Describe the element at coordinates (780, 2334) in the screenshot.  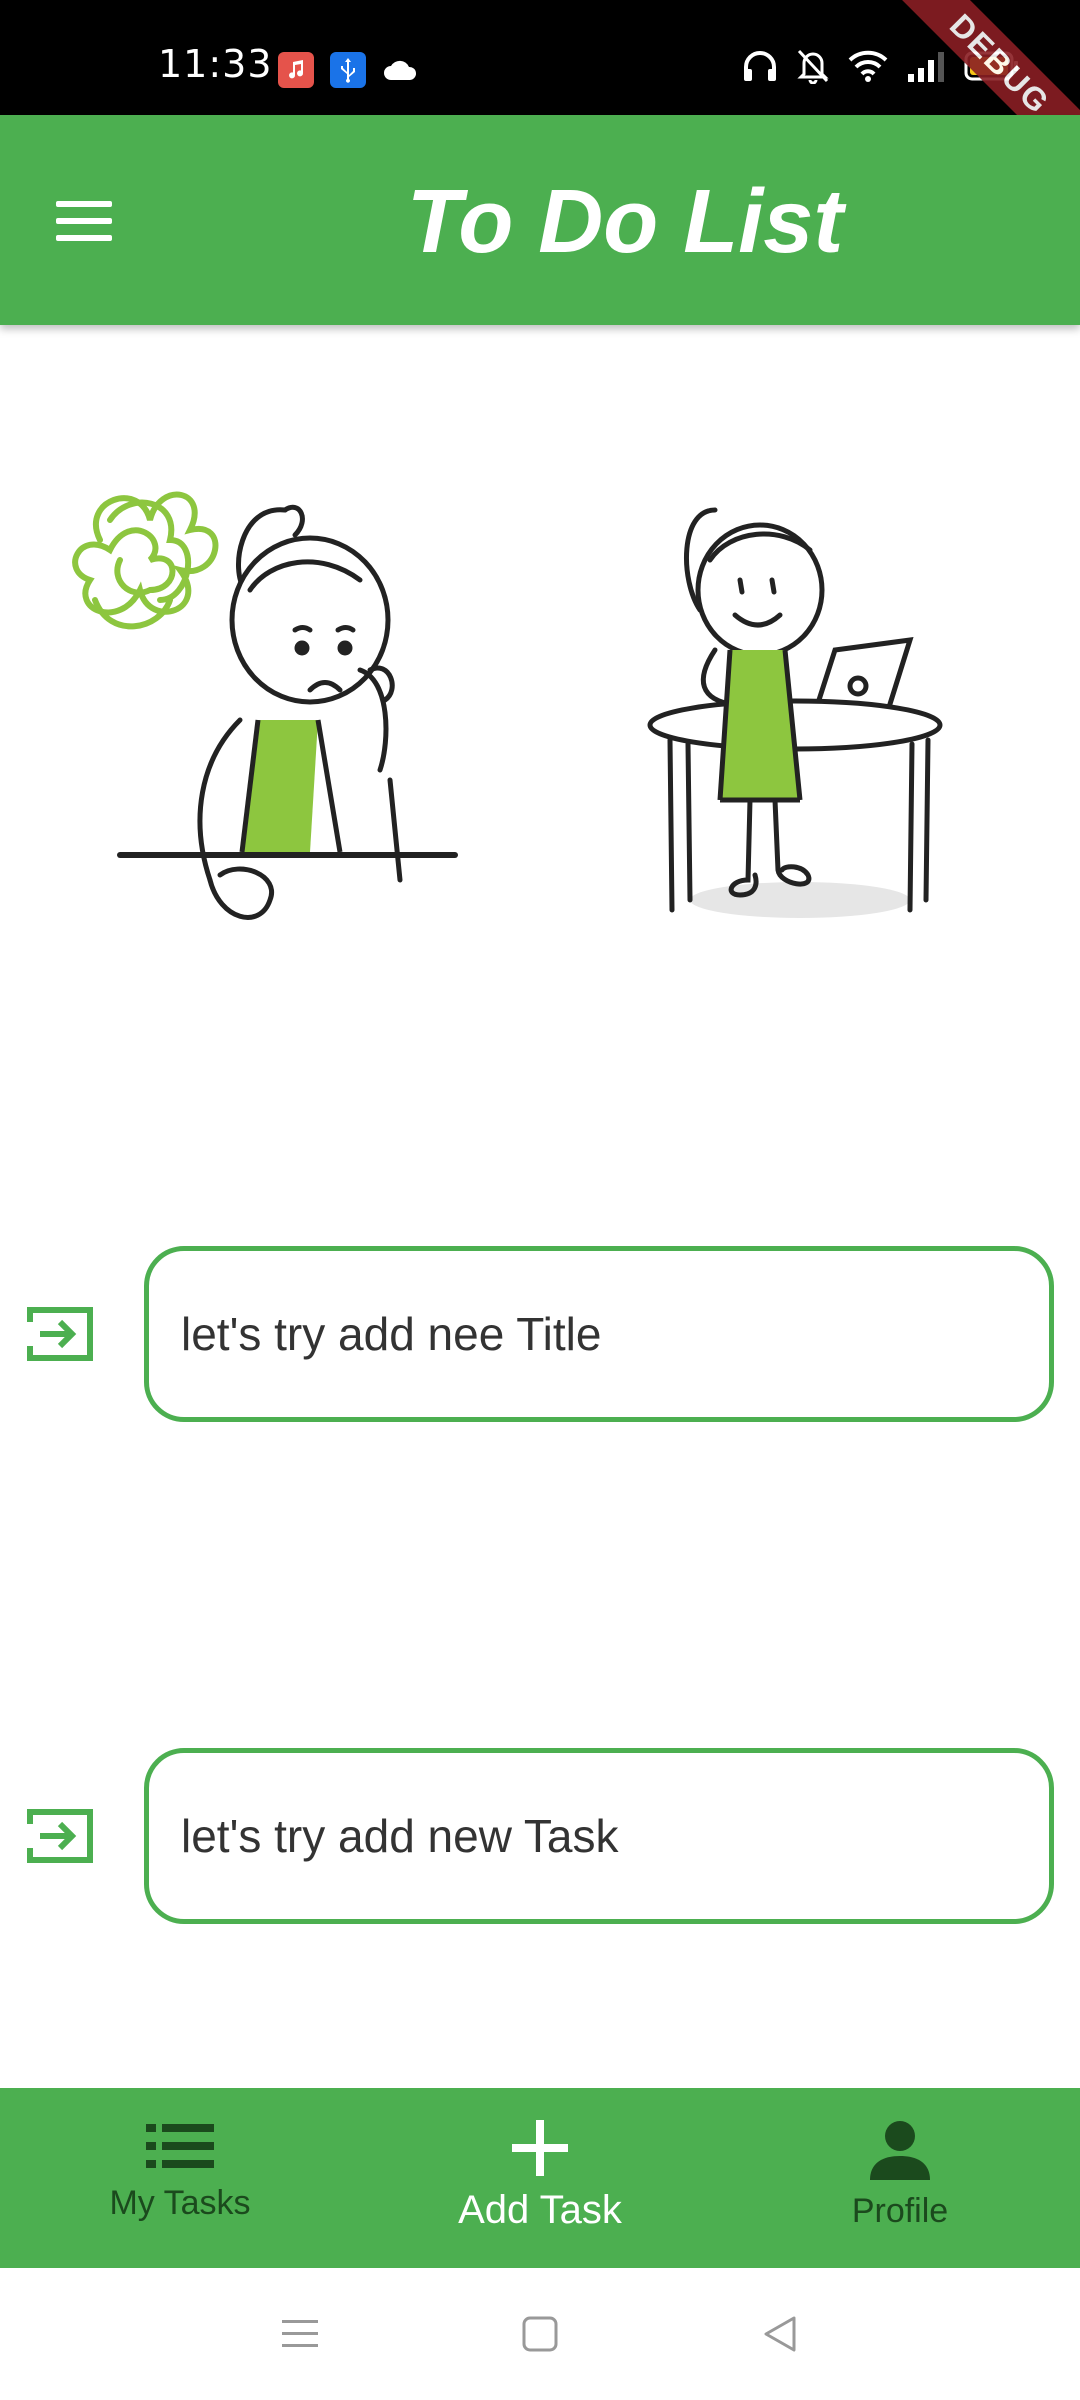
I see `back-icon` at that location.